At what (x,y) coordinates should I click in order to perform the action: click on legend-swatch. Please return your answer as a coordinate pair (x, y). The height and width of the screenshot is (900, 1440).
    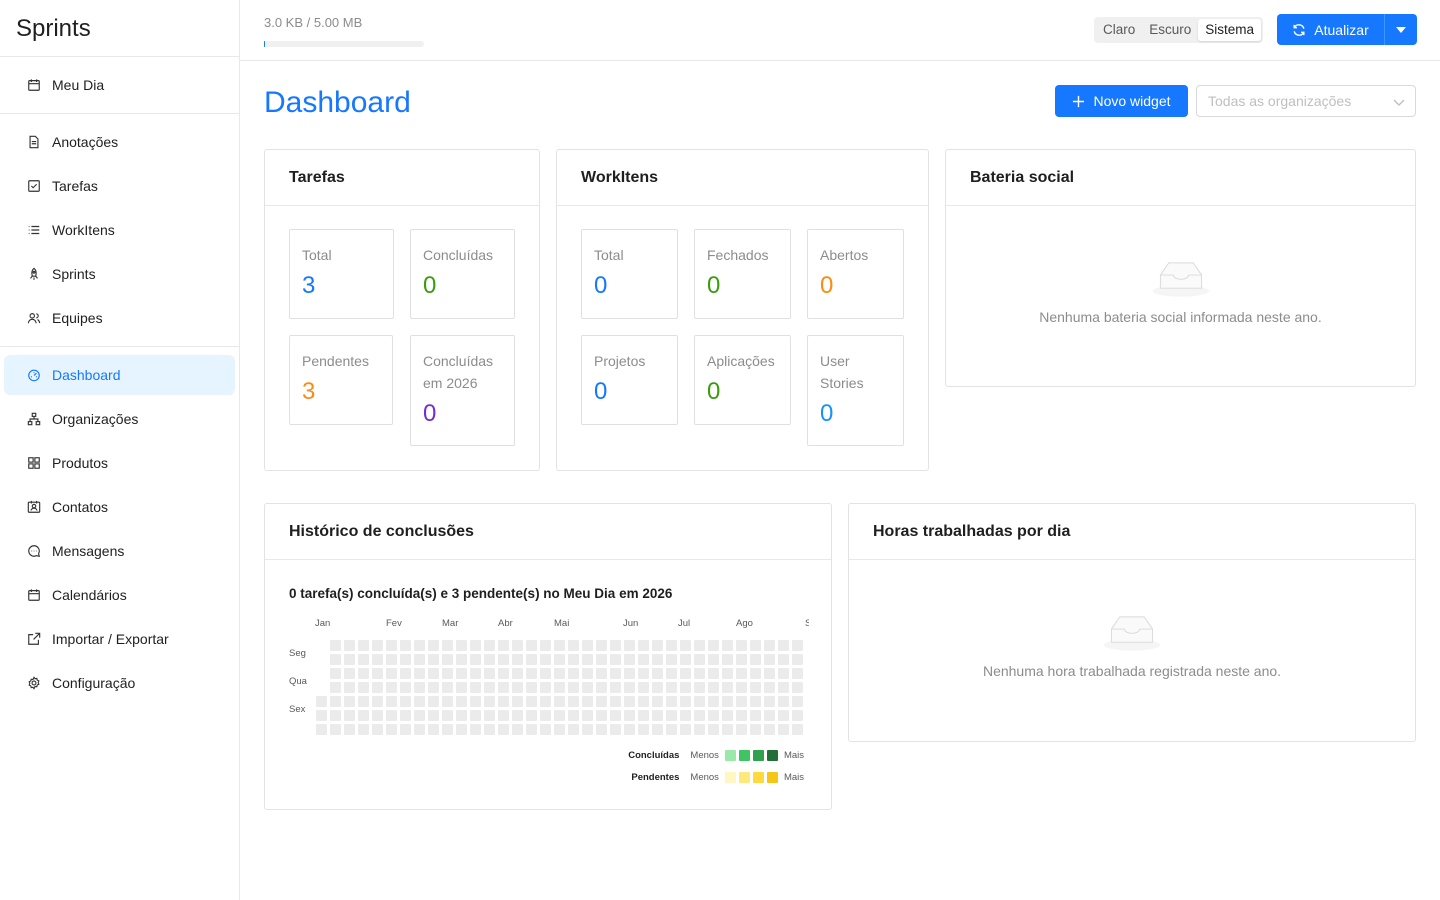
    Looking at the image, I should click on (772, 755).